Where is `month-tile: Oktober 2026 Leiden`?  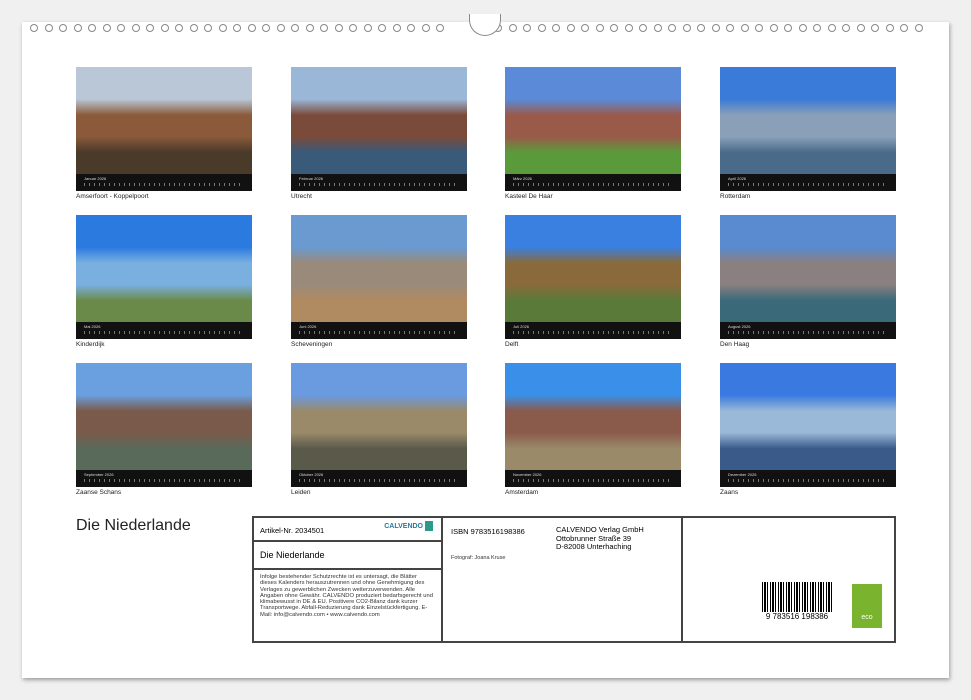
month-tile: Oktober 2026 Leiden is located at coordinates (379, 429).